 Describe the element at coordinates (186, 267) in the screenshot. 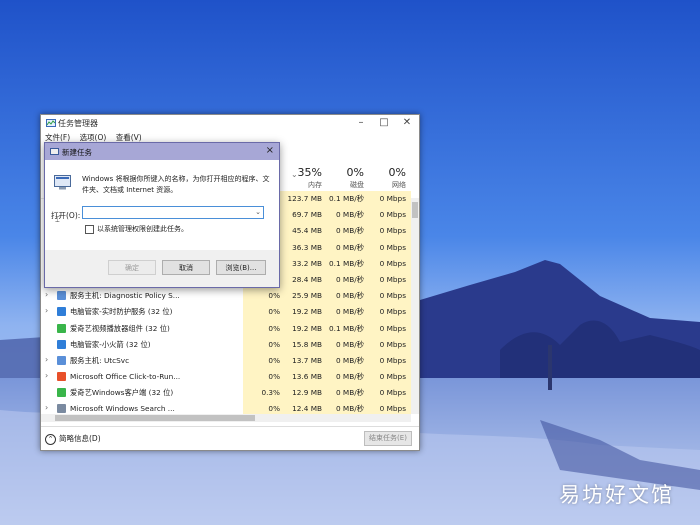

I see `cancel-button: 取消` at that location.